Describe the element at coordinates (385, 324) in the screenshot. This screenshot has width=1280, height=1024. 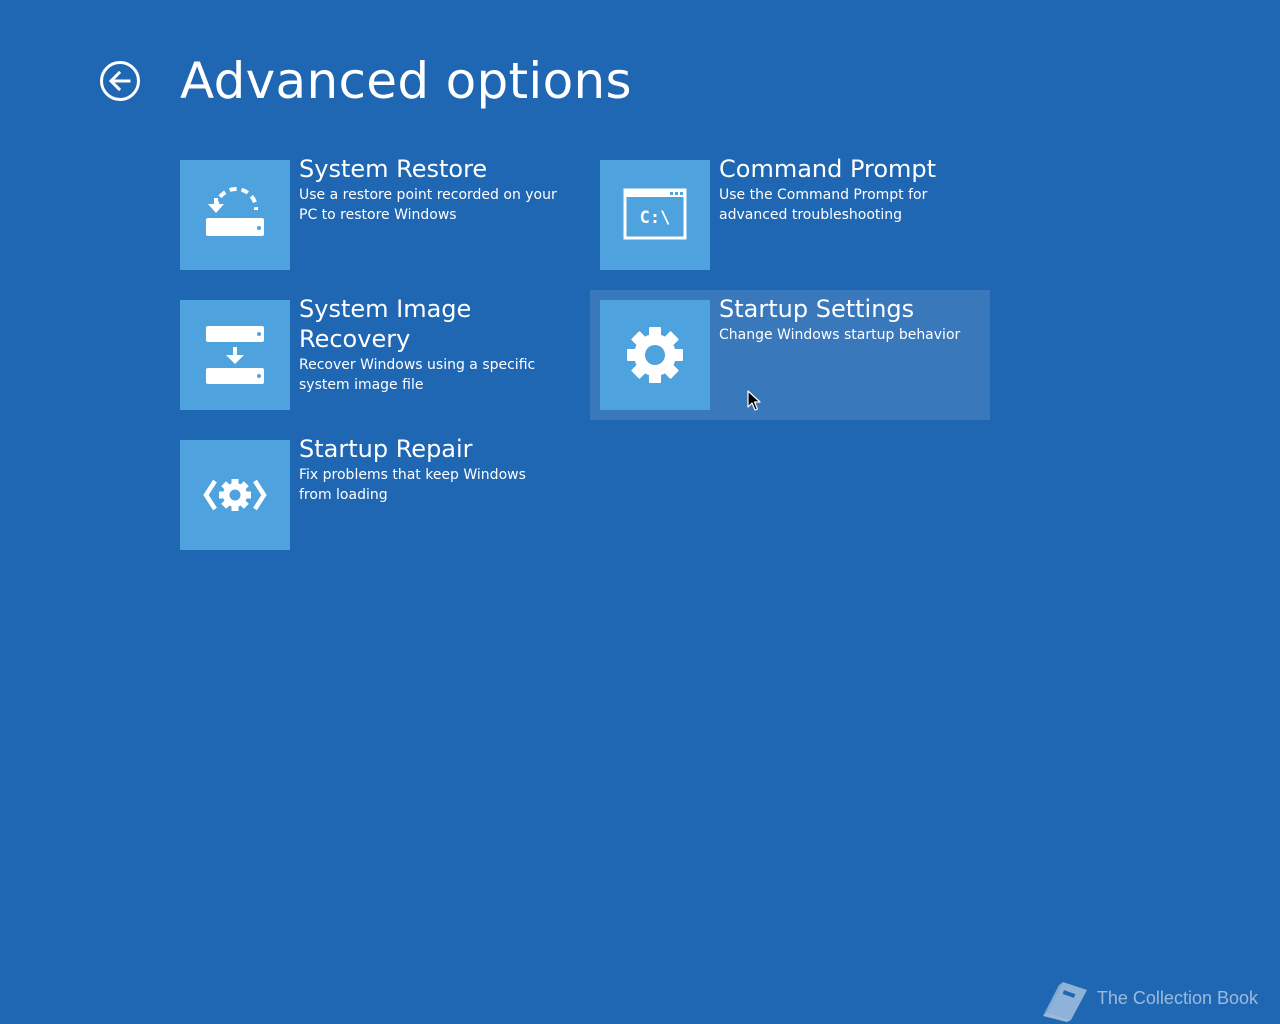
I see `option-title: System Image Recovery` at that location.